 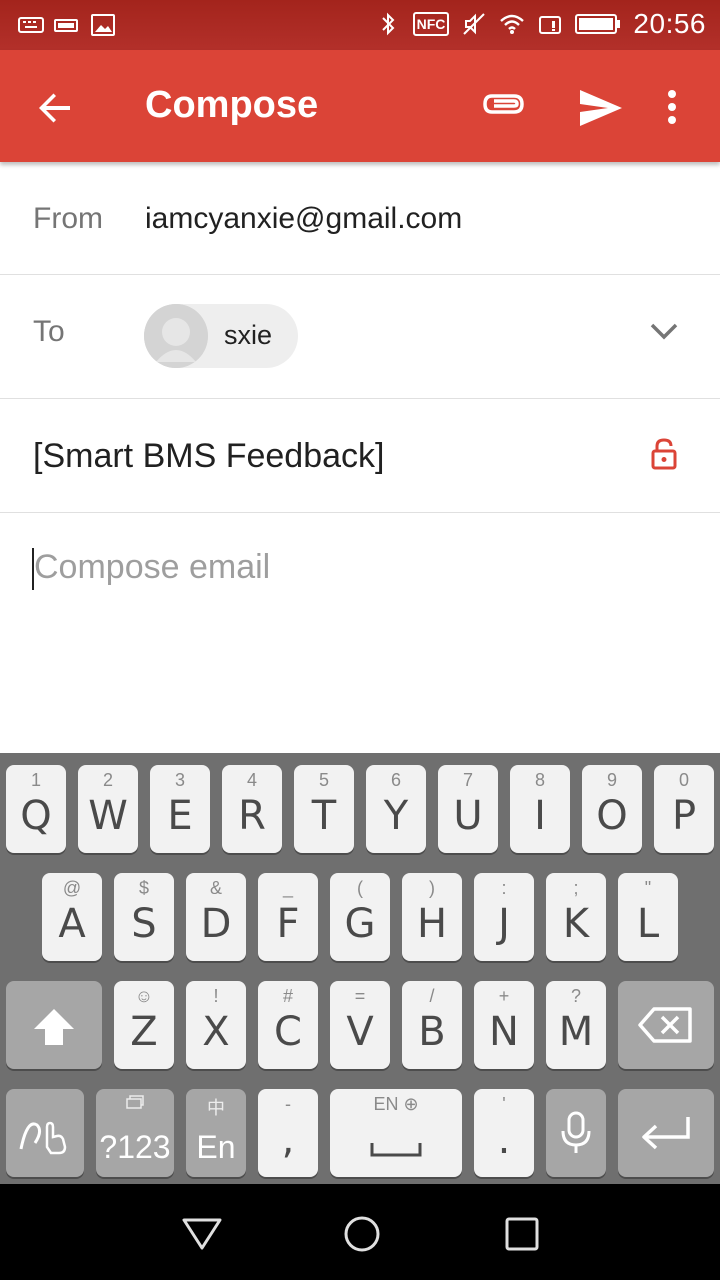 What do you see at coordinates (432, 917) in the screenshot?
I see `key-h: ) H` at bounding box center [432, 917].